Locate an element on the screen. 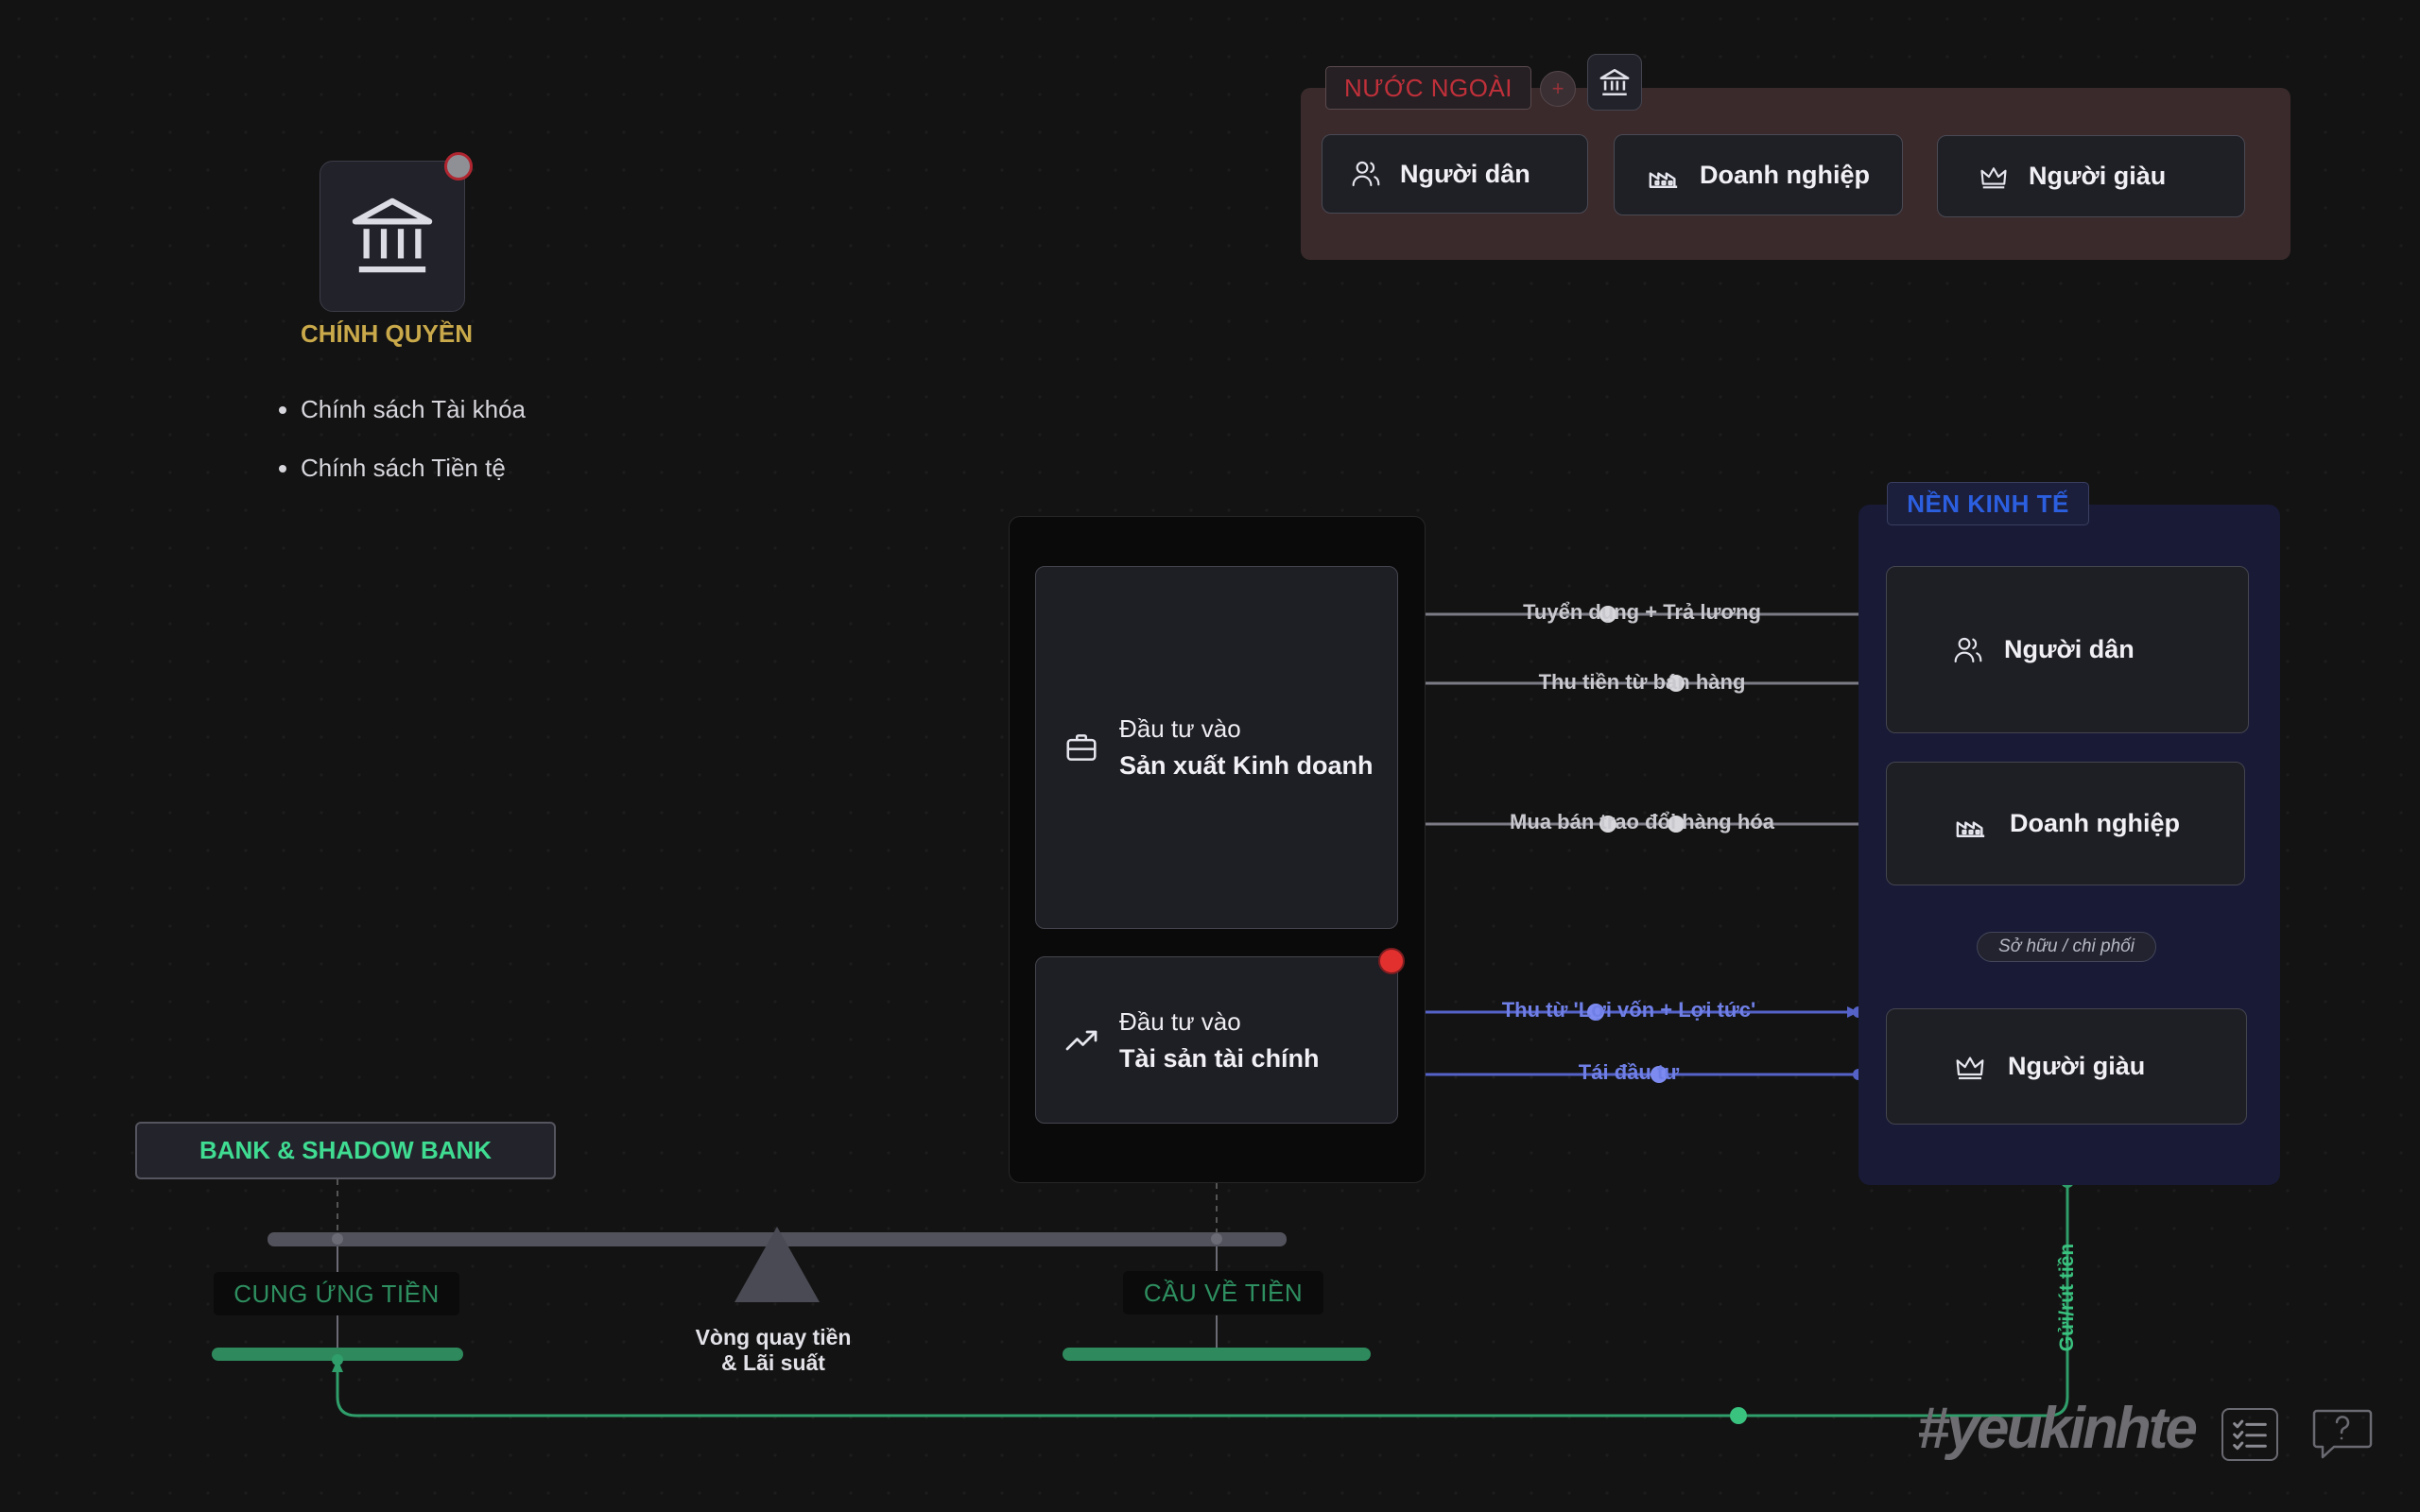 The image size is (2420, 1512). rich-node: Người giàu is located at coordinates (2066, 1066).